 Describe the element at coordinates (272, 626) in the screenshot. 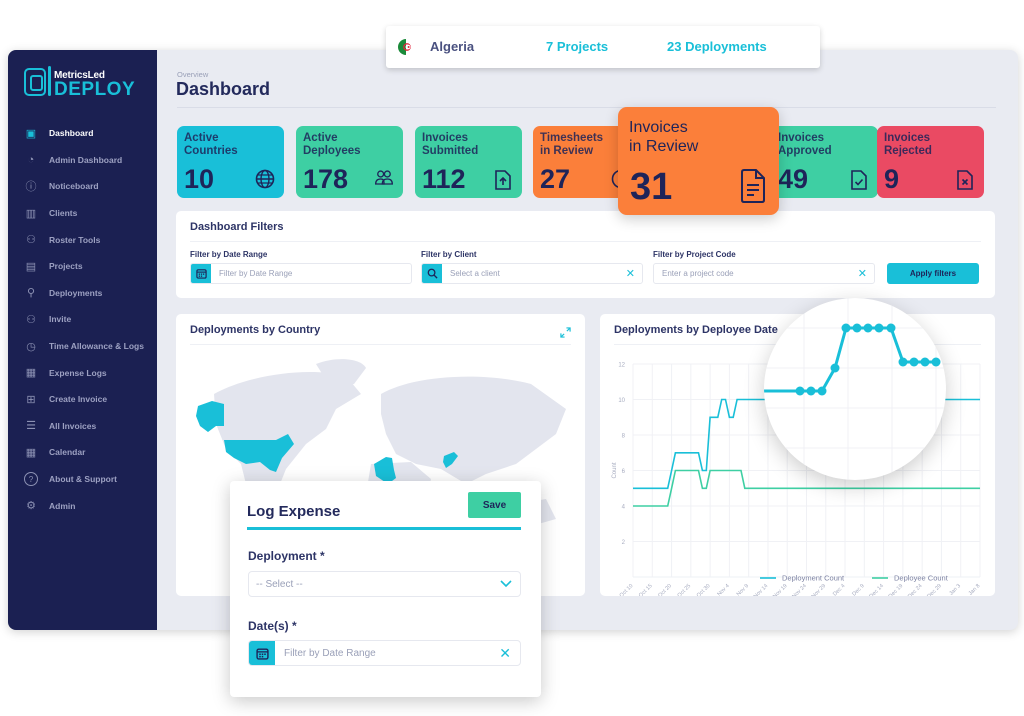

I see `dates-label: Date(s) *` at that location.